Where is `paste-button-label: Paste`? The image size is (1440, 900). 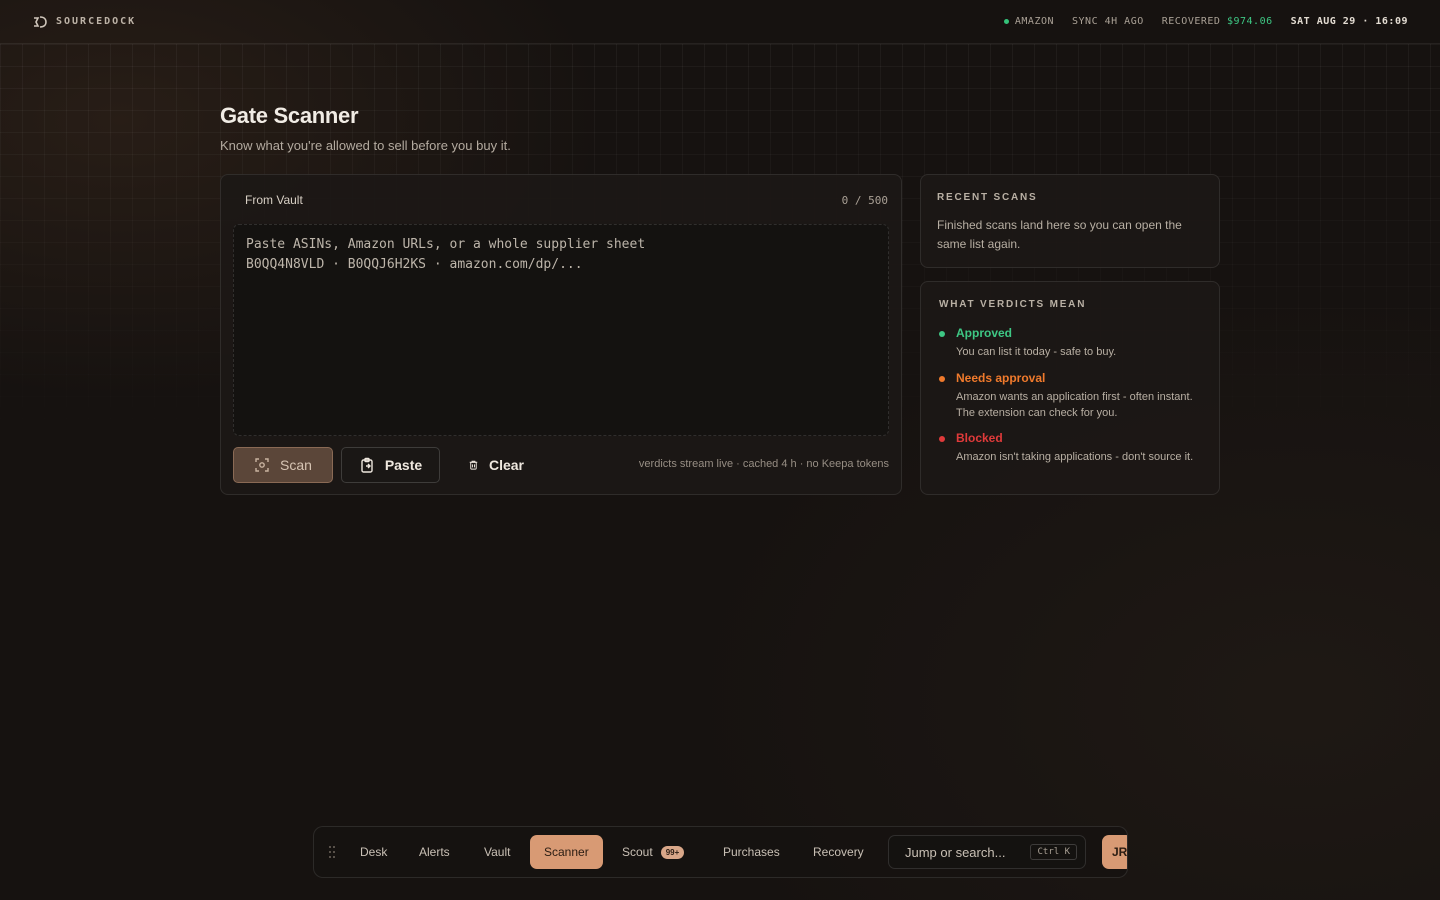 paste-button-label: Paste is located at coordinates (403, 465).